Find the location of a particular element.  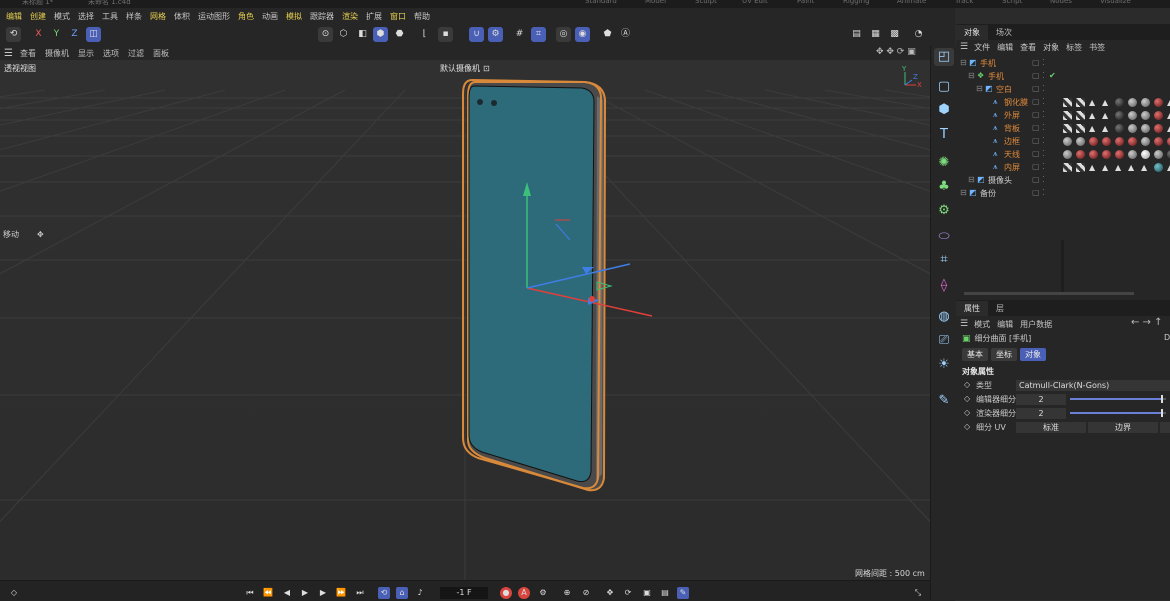

menu-item: 渲染 is located at coordinates (350, 16).